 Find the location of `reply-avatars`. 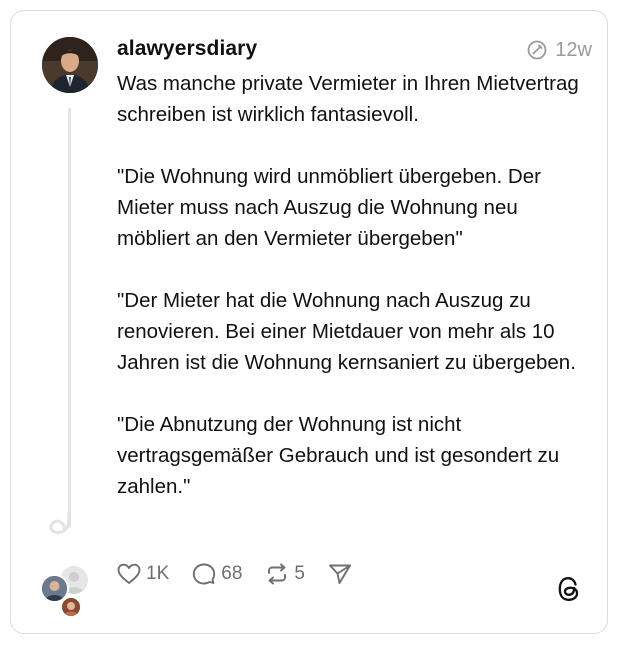

reply-avatars is located at coordinates (69, 592).